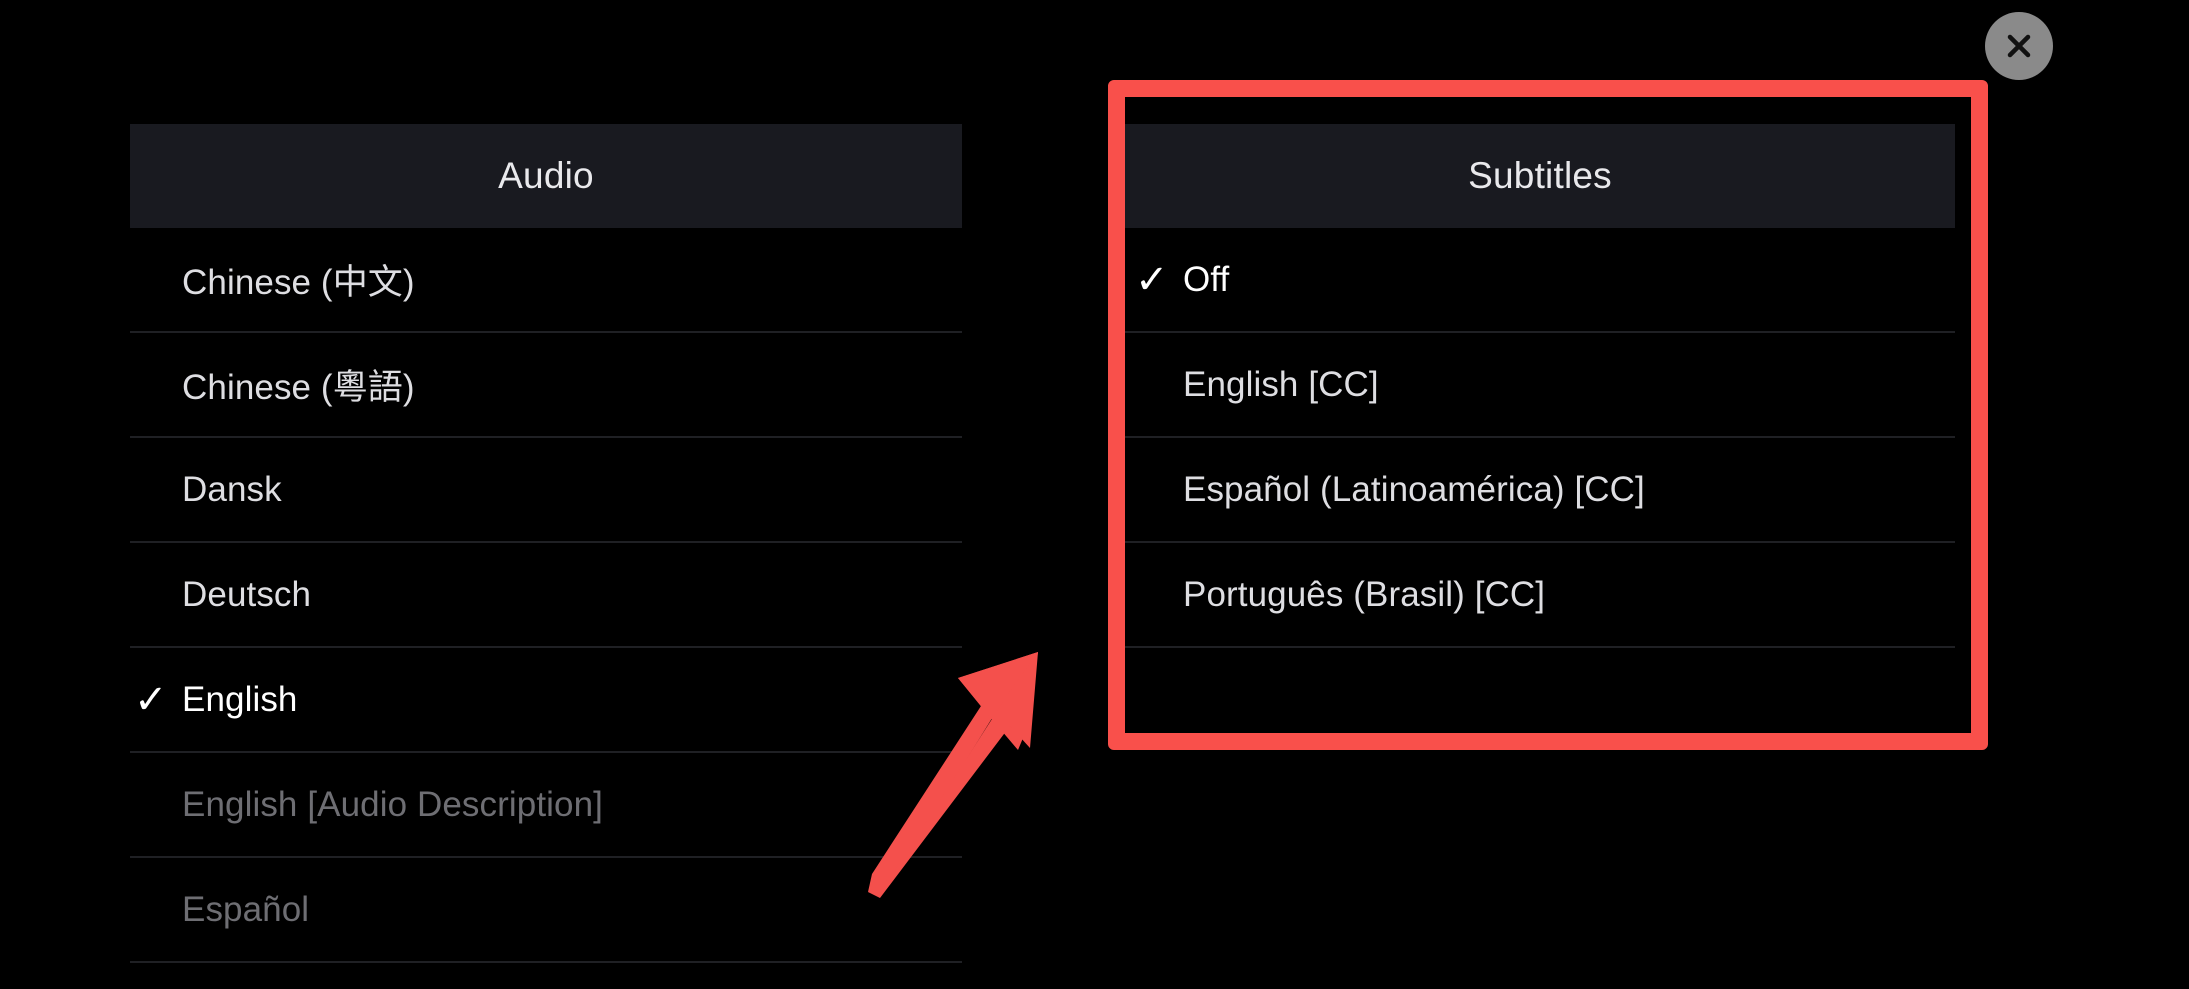 This screenshot has width=2189, height=989. Describe the element at coordinates (1540, 280) in the screenshot. I see `subtitles-option-row: ✓ Off` at that location.